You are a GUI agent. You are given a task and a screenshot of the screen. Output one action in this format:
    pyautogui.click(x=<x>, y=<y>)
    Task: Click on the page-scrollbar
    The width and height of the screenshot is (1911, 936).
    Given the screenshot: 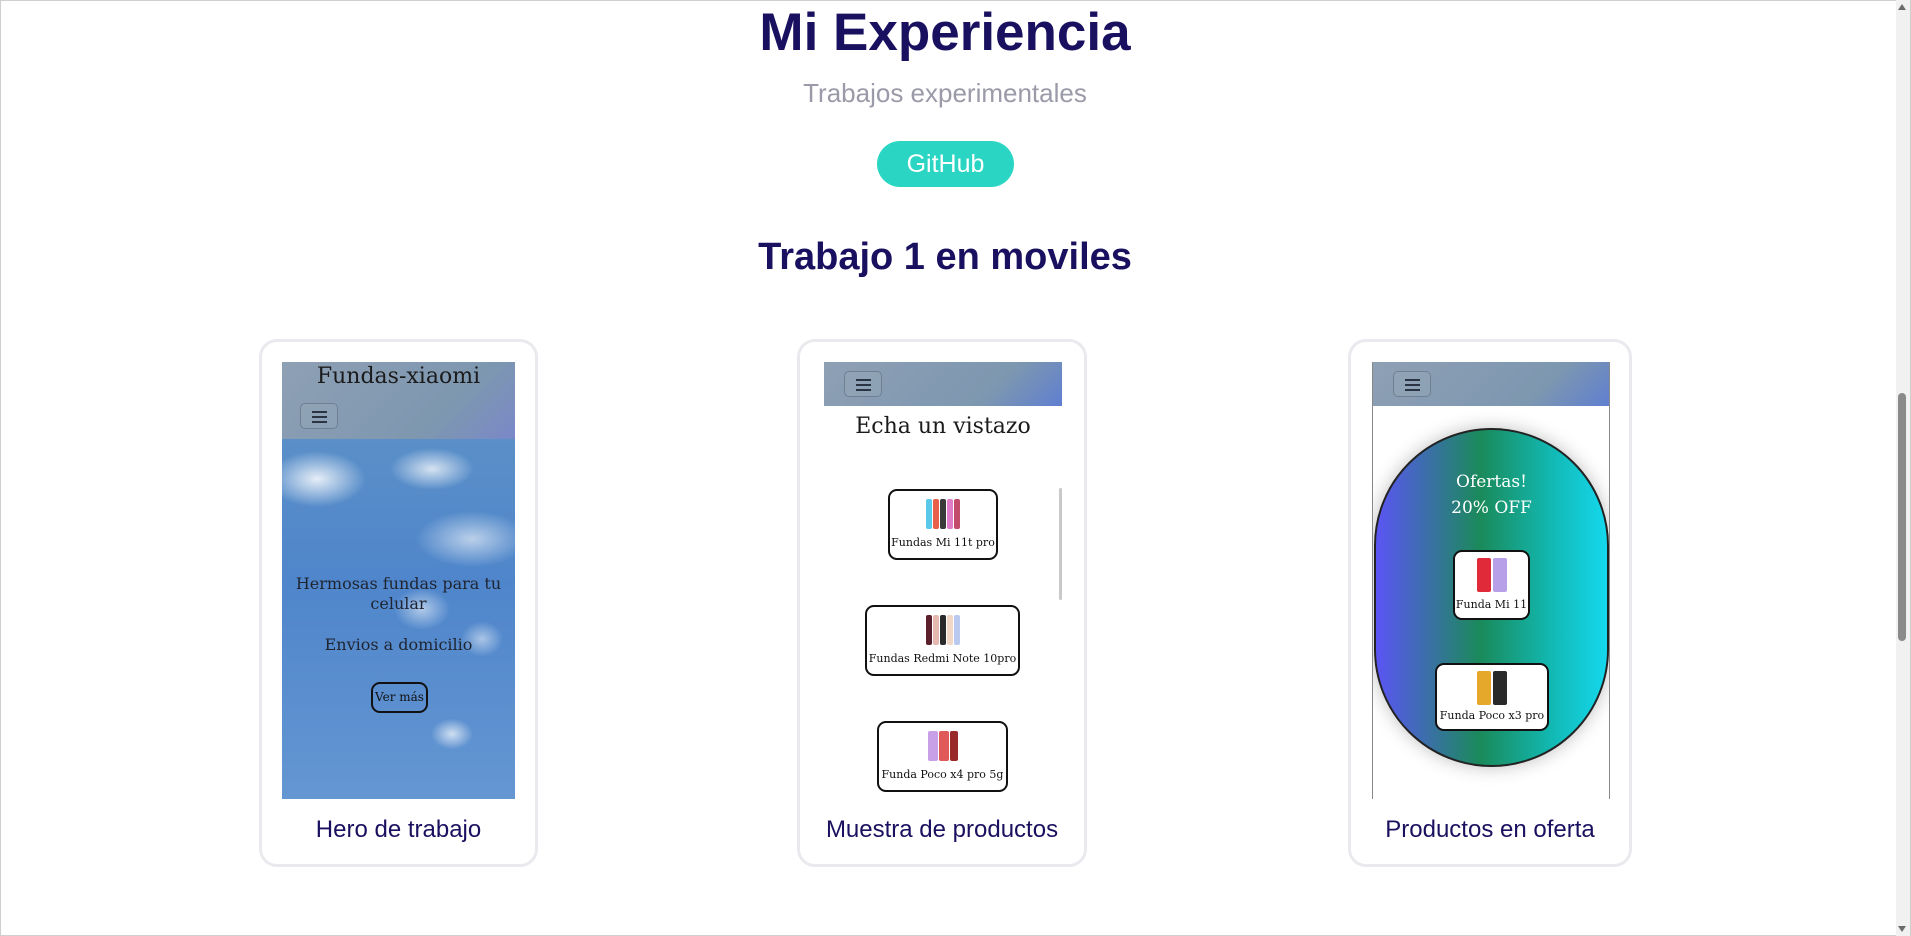 What is the action you would take?
    pyautogui.click(x=1903, y=468)
    